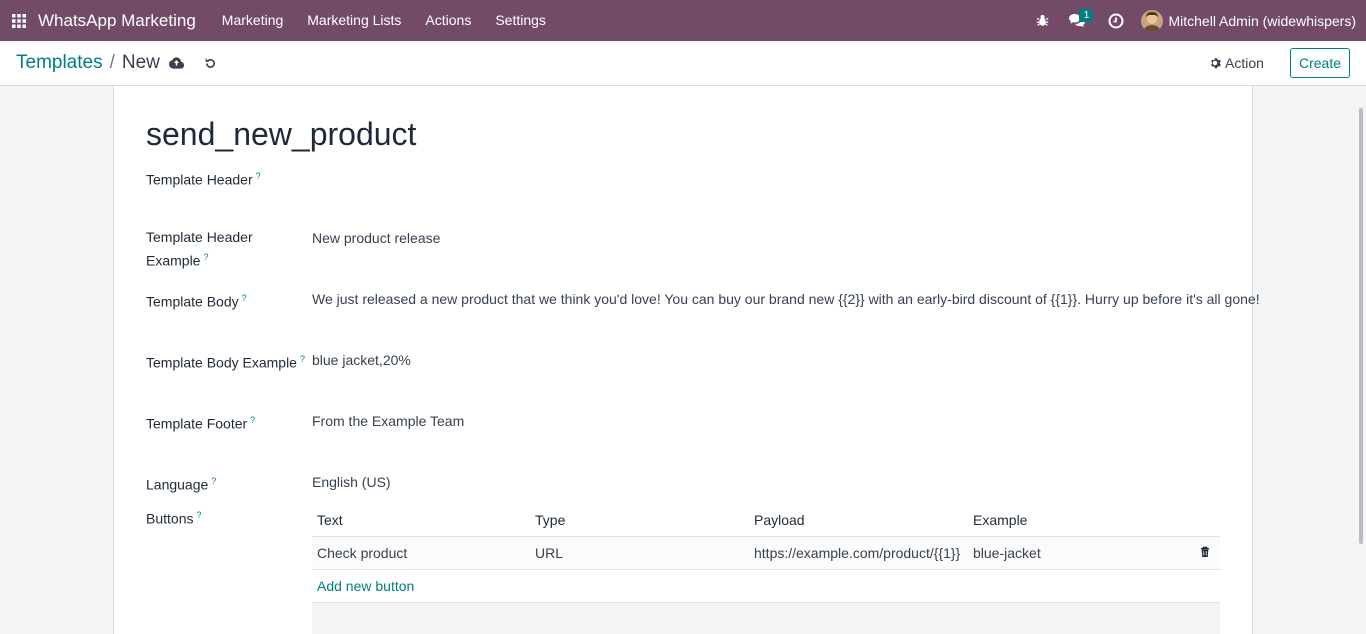 This screenshot has width=1366, height=634. Describe the element at coordinates (174, 518) in the screenshot. I see `label-buttons: Buttons?` at that location.